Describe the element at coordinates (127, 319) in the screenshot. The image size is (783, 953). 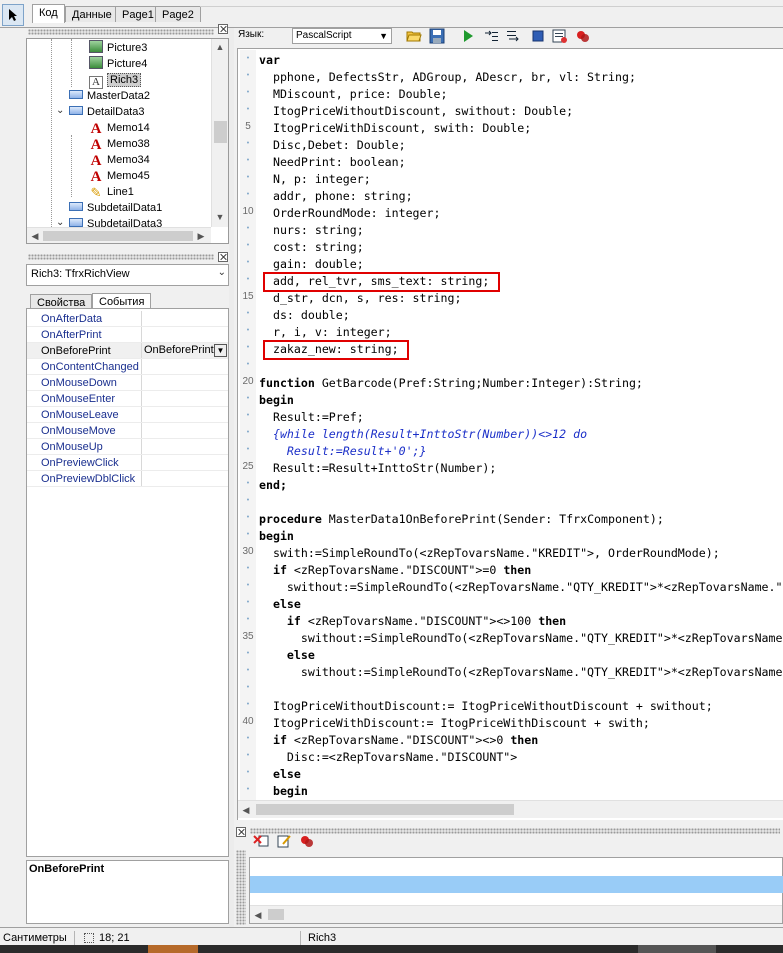
I see `event-row: OnAfterData` at that location.